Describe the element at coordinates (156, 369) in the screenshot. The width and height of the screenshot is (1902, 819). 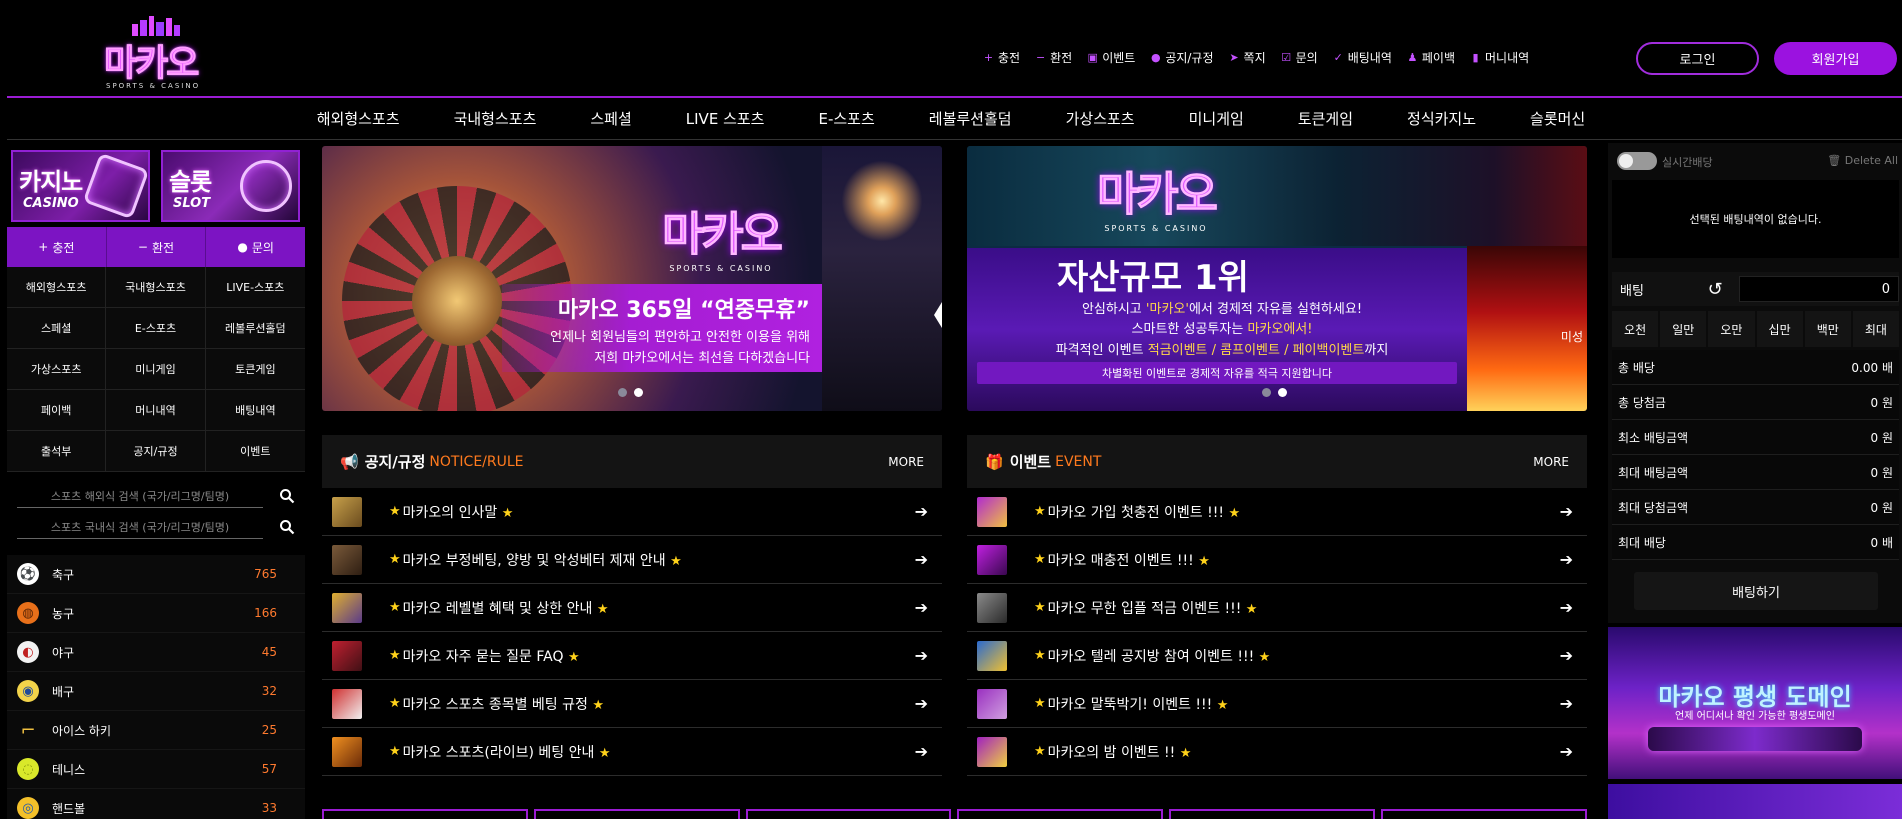
I see `side-menu-item: 미니게임` at that location.